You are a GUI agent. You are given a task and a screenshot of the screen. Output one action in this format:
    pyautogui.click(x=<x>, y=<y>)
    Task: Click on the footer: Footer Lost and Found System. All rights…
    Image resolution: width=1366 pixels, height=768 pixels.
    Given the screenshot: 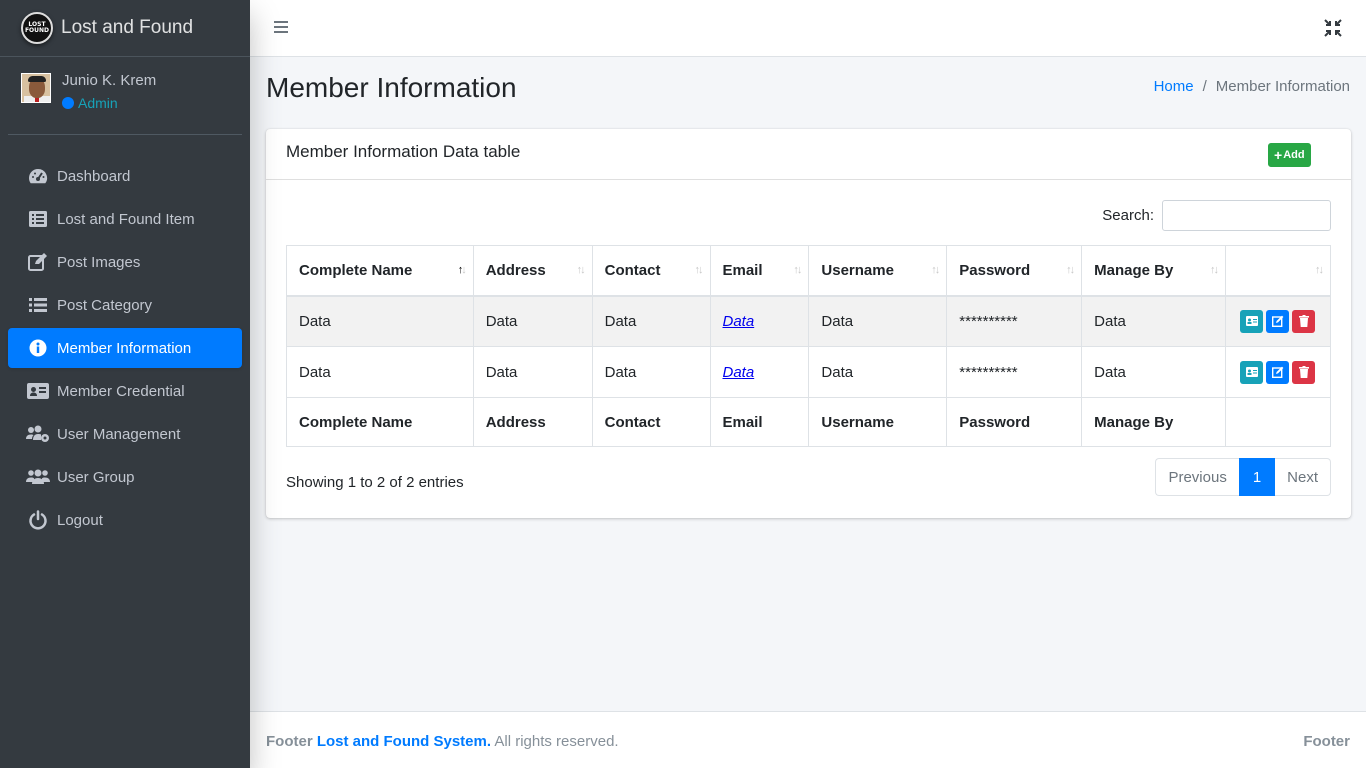 What is the action you would take?
    pyautogui.click(x=808, y=739)
    